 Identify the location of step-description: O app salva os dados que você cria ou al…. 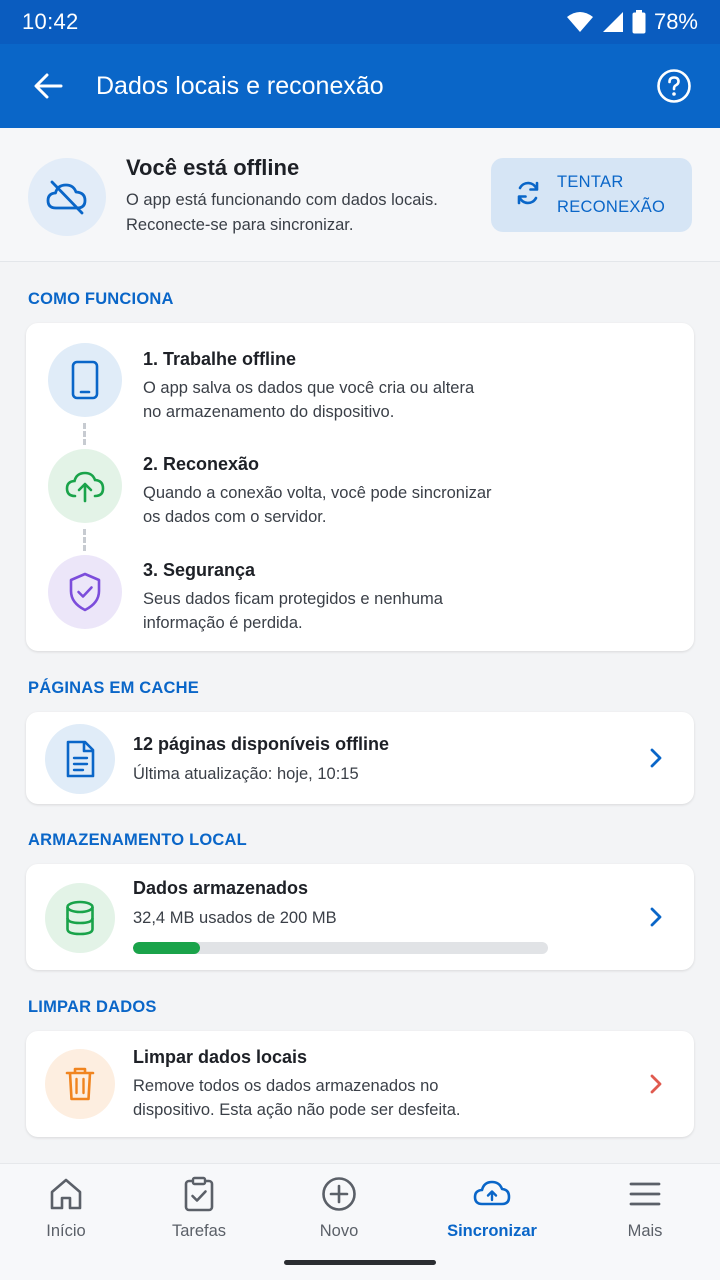
(309, 400).